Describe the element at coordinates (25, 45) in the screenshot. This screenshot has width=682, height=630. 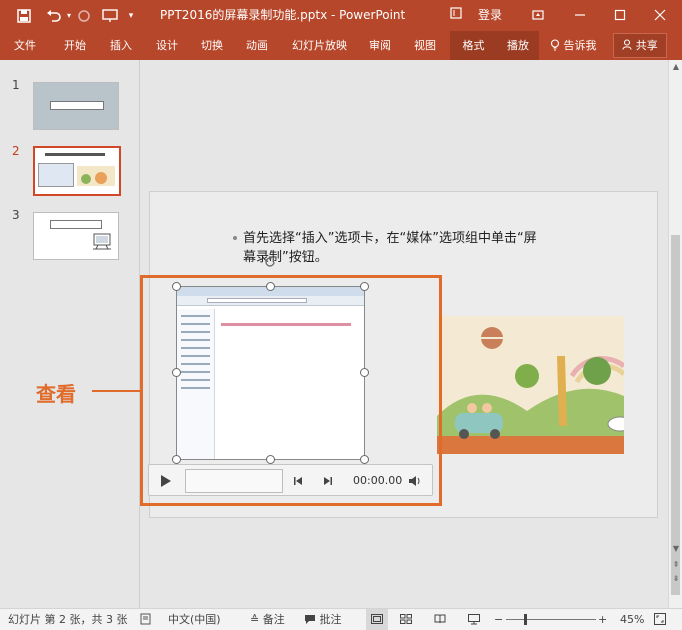
I see `tab-file: 文件` at that location.